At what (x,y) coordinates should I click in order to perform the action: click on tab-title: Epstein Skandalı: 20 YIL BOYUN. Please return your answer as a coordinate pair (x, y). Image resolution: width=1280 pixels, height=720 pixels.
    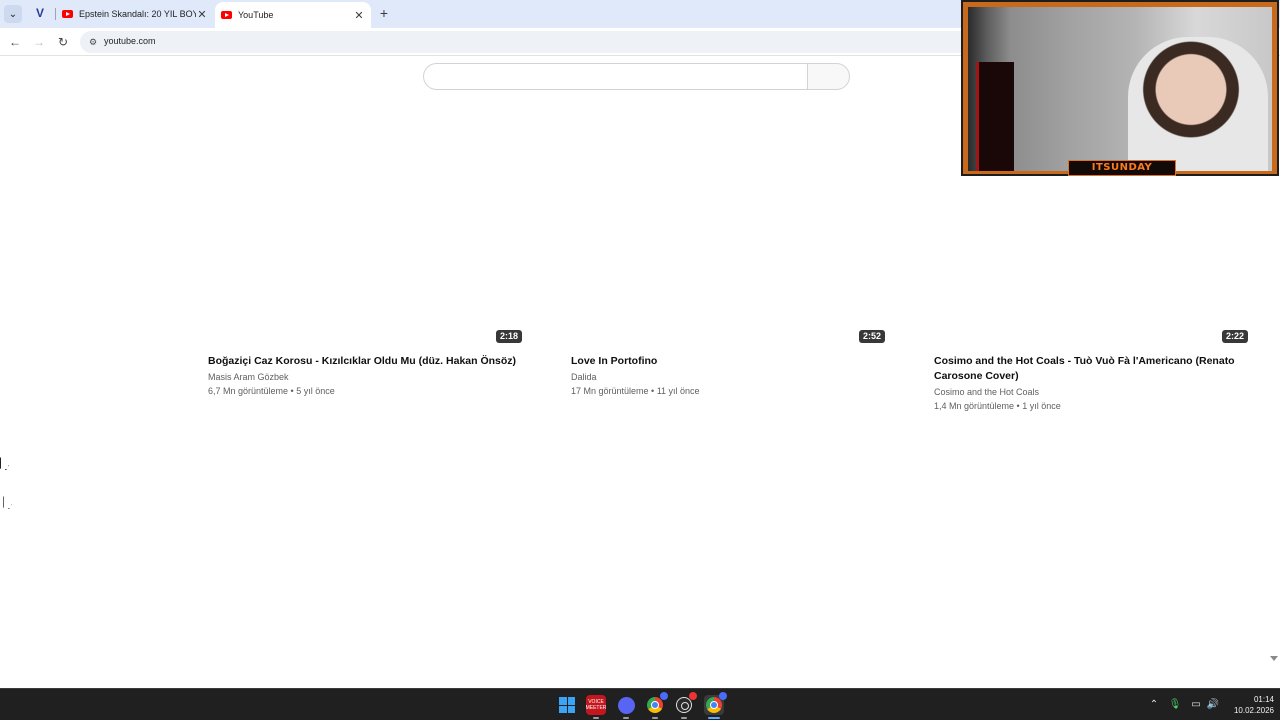
    Looking at the image, I should click on (137, 14).